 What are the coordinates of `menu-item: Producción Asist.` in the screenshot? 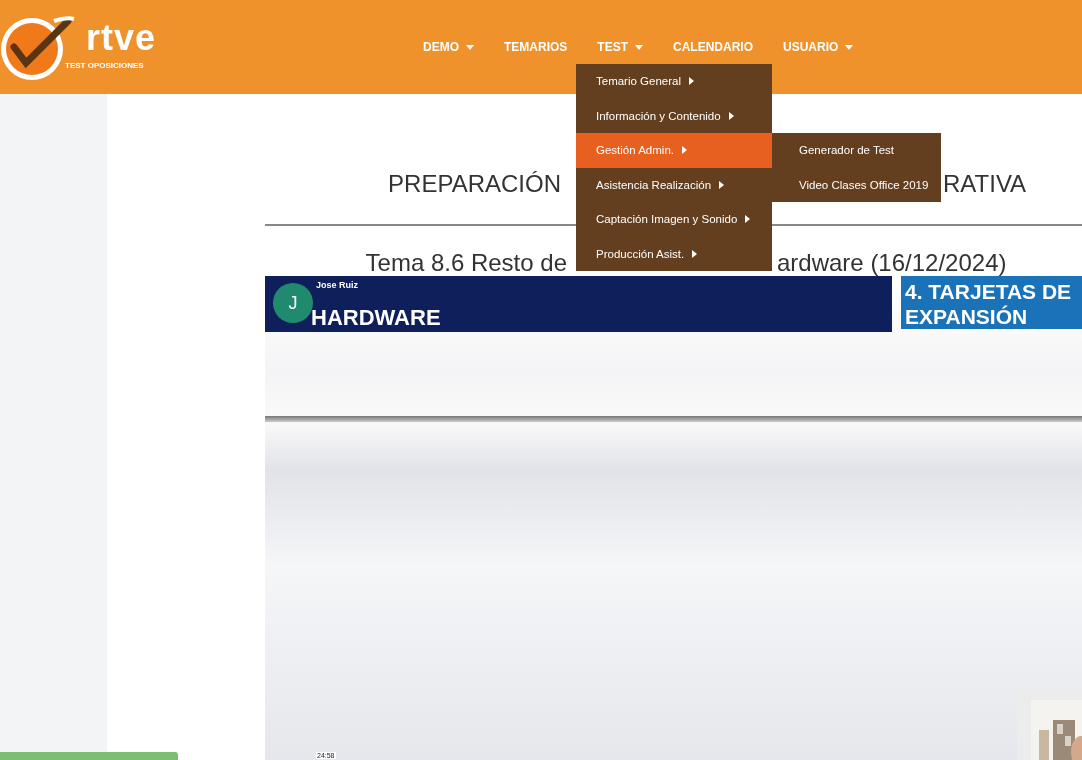 It's located at (674, 253).